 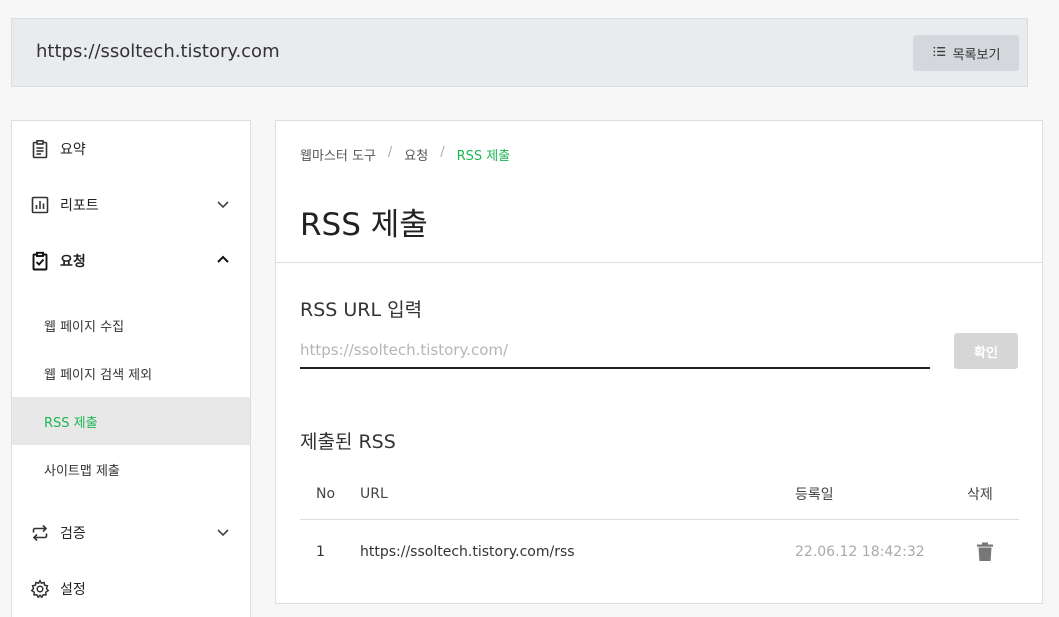 What do you see at coordinates (223, 259) in the screenshot?
I see `chevron-up-icon` at bounding box center [223, 259].